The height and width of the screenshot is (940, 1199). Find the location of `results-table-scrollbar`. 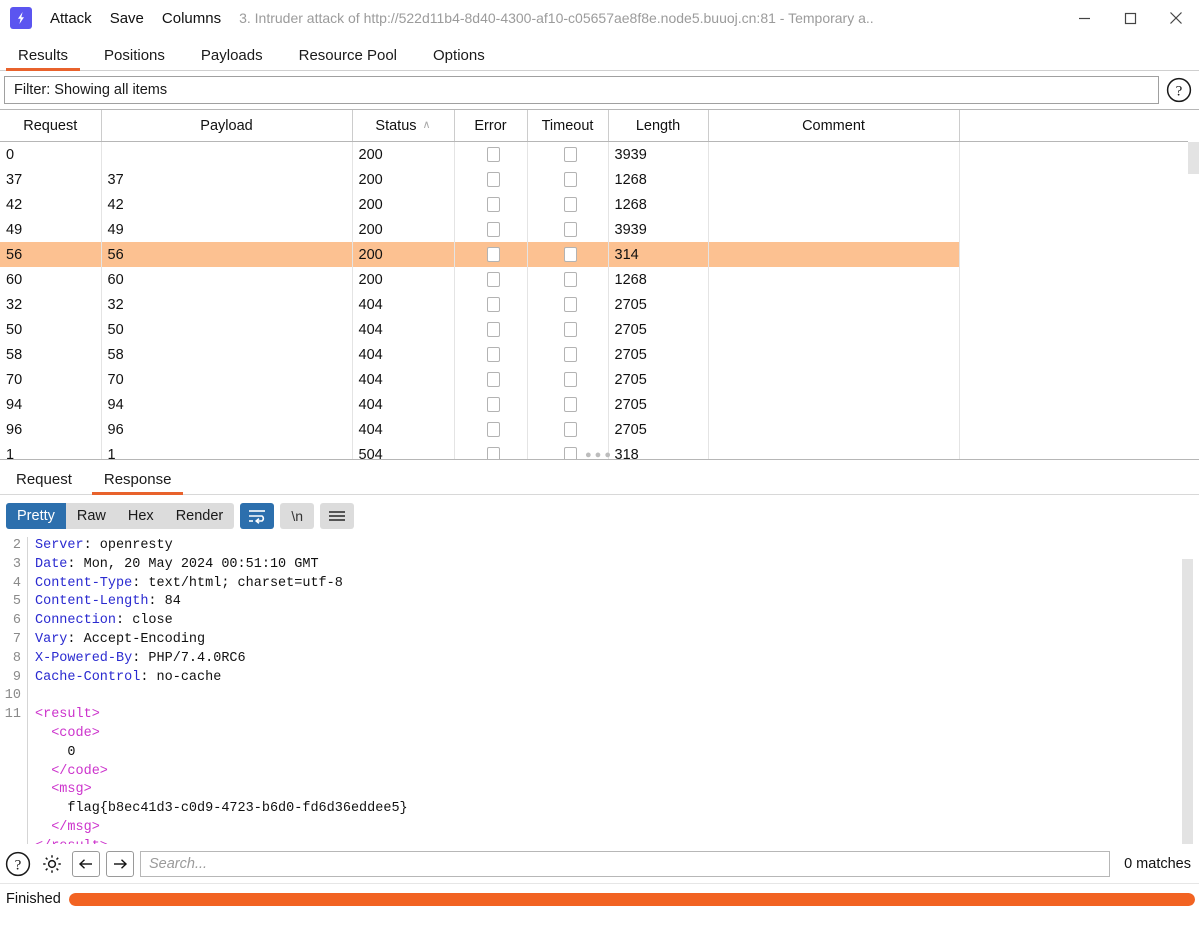

results-table-scrollbar is located at coordinates (1193, 300).